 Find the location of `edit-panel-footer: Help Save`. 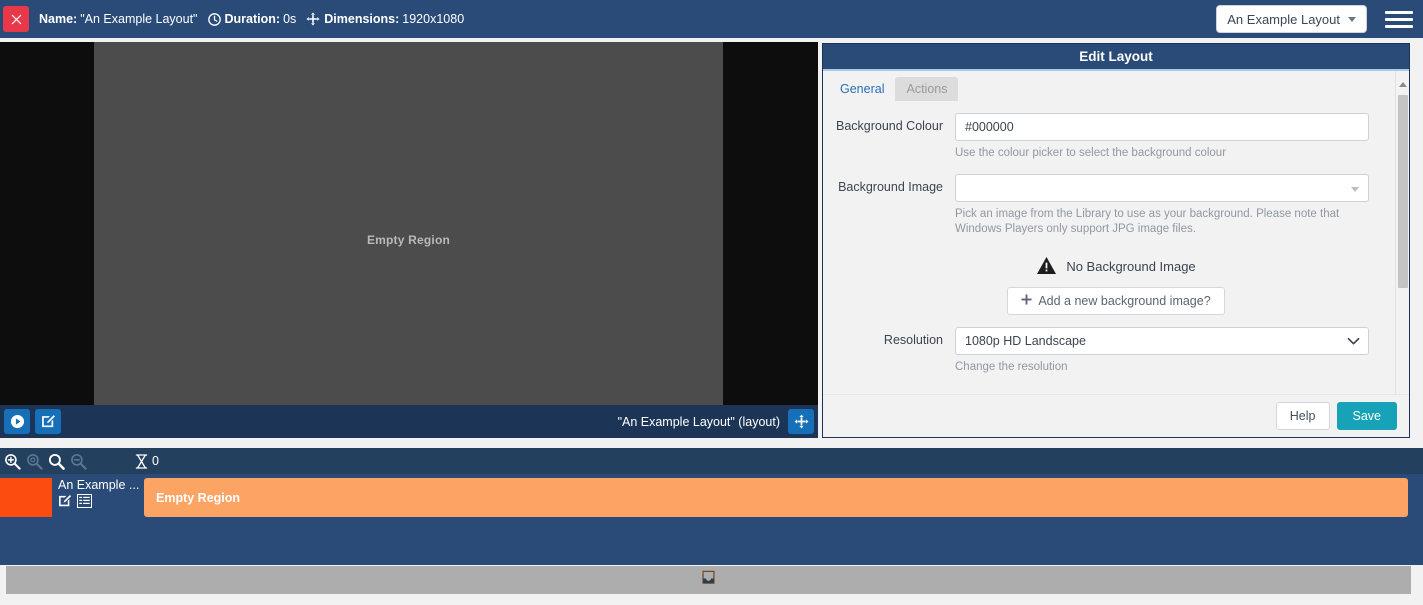

edit-panel-footer: Help Save is located at coordinates (1116, 415).